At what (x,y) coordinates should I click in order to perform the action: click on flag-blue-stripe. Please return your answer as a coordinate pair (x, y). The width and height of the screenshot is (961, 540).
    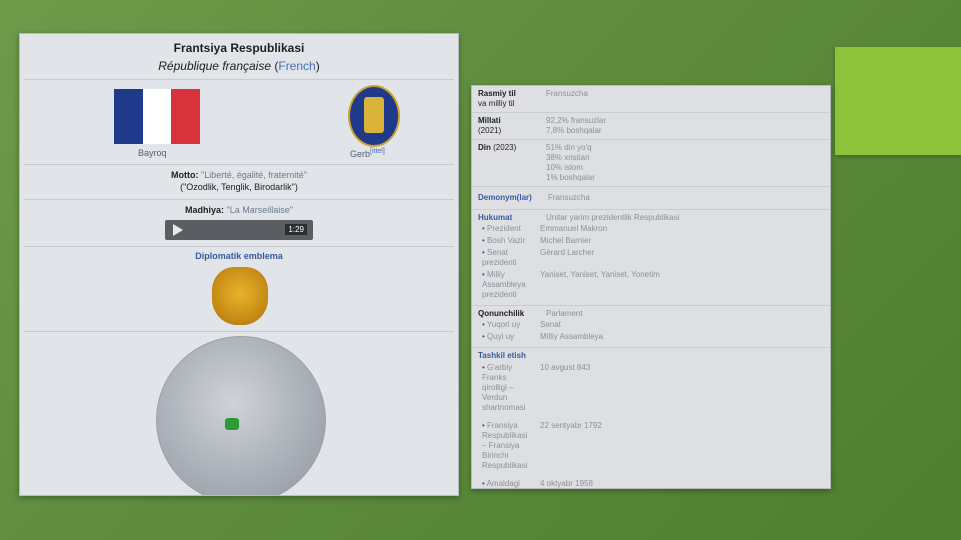
    Looking at the image, I should click on (128, 116).